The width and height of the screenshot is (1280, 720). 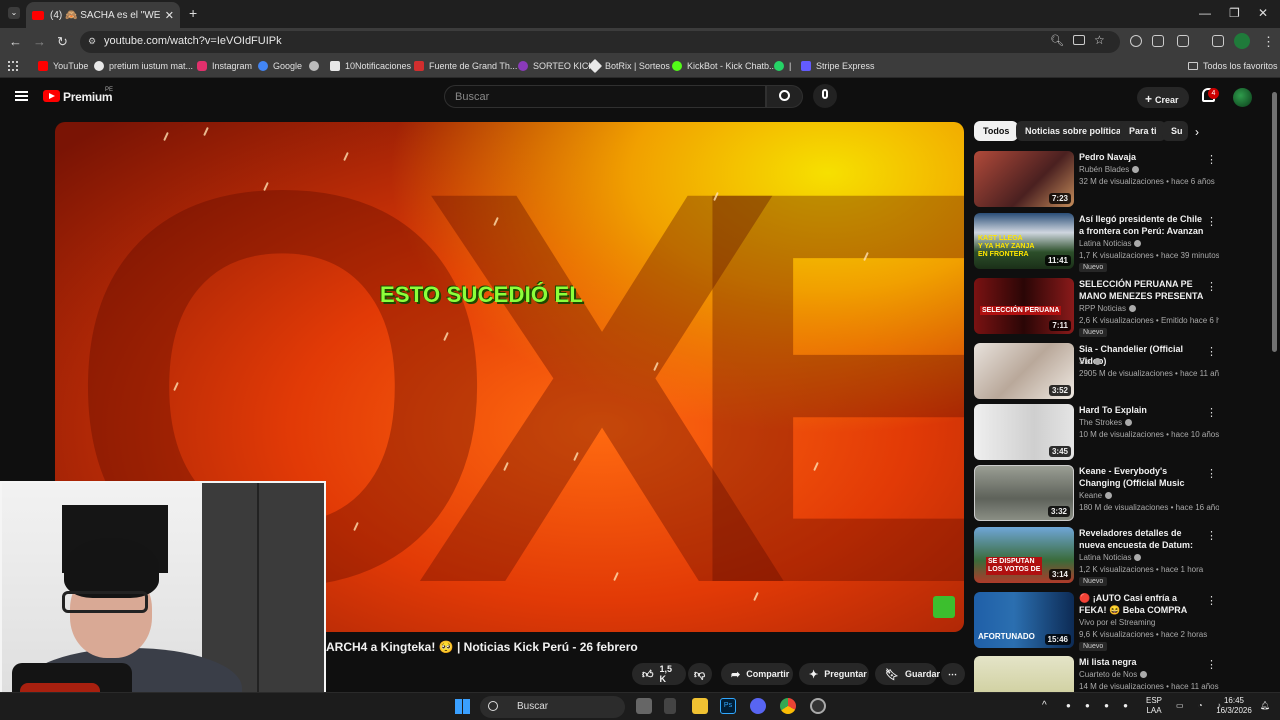 I want to click on close-tab-icon: ✕, so click(x=169, y=15).